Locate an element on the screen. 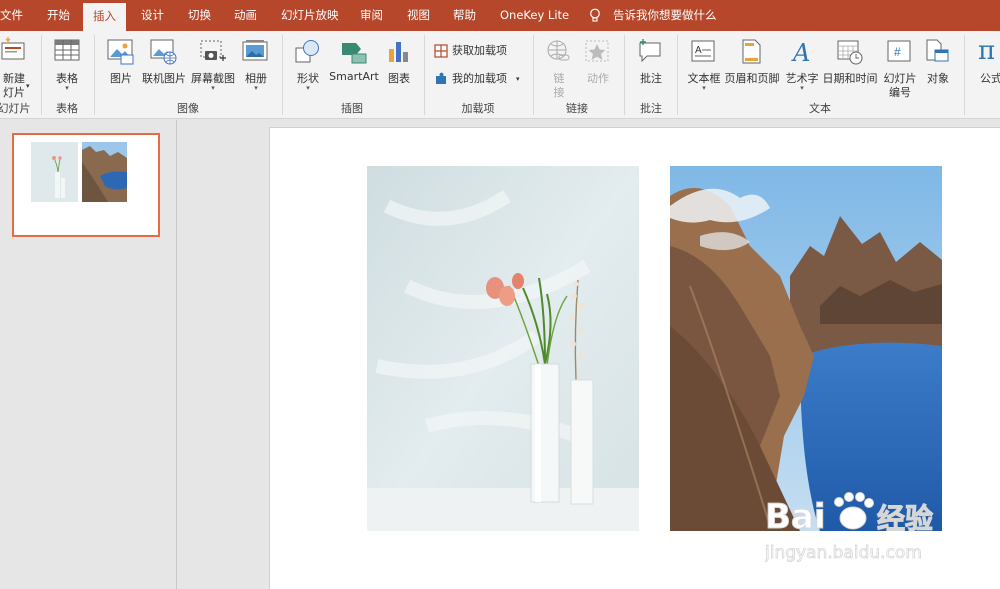  calendar-clock-icon is located at coordinates (850, 52).